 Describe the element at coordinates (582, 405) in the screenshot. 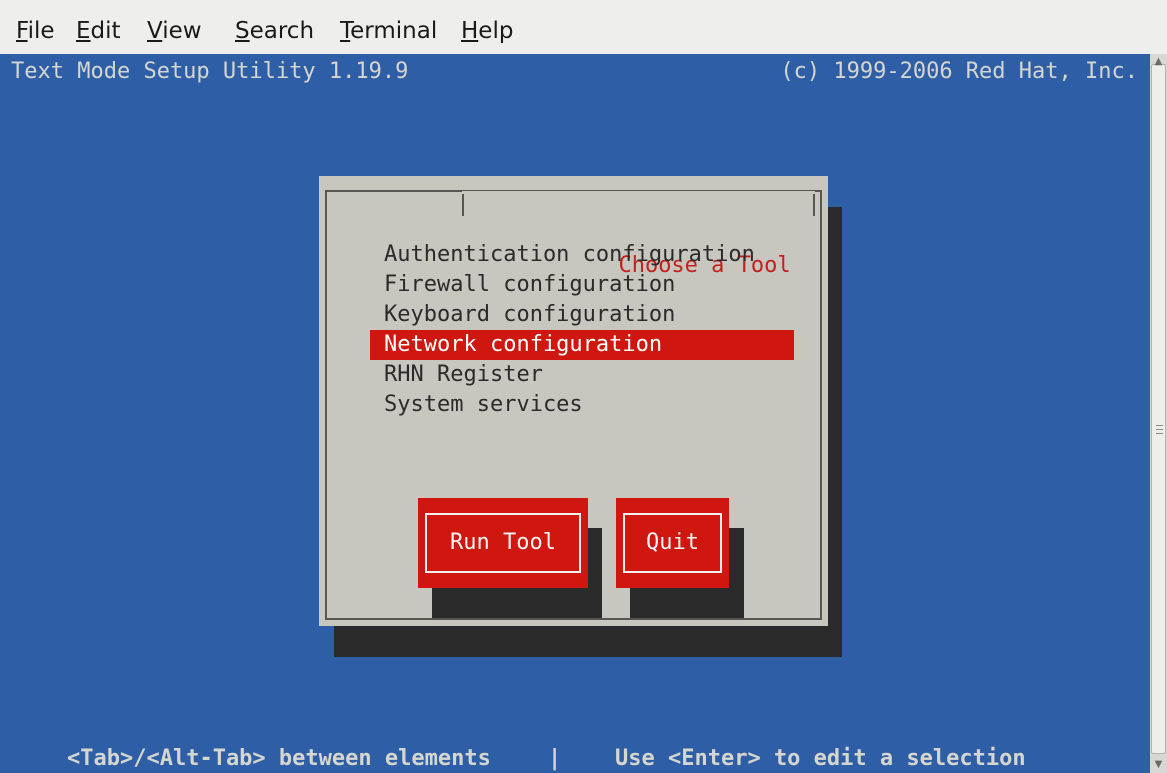

I see `tool-system-services: System services` at that location.